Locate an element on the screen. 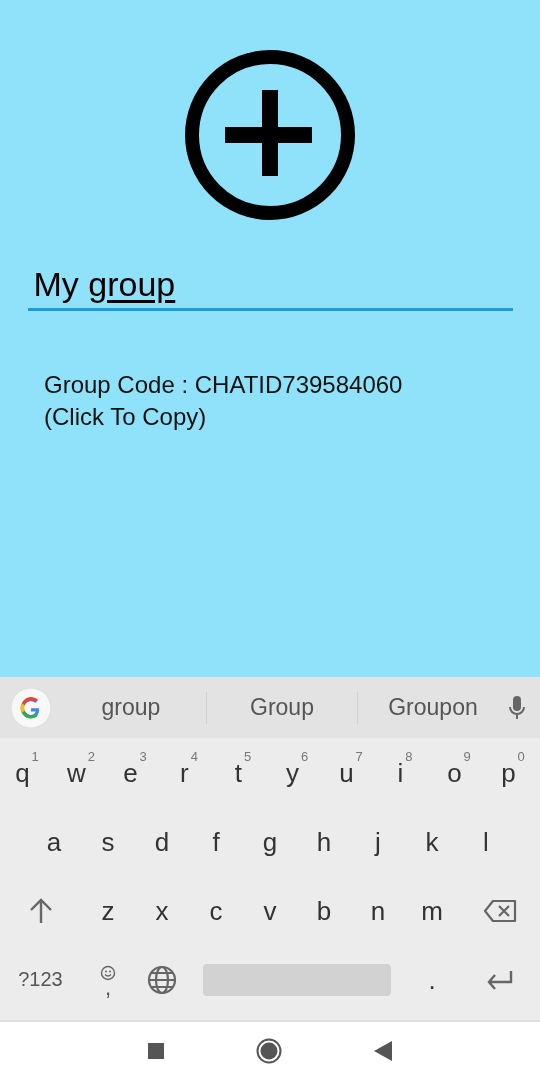 The height and width of the screenshot is (1080, 540). suggestion: group is located at coordinates (131, 707).